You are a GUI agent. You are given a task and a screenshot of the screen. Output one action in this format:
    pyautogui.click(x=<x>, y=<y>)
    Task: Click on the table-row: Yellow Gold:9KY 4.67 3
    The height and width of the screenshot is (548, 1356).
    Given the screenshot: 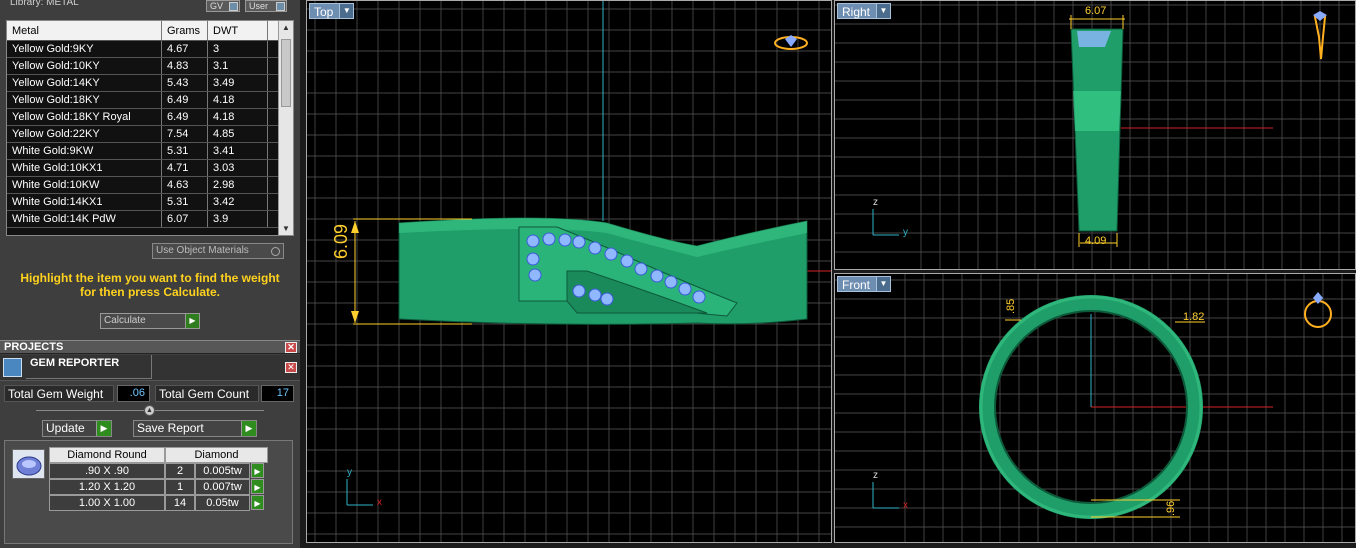 What is the action you would take?
    pyautogui.click(x=143, y=49)
    